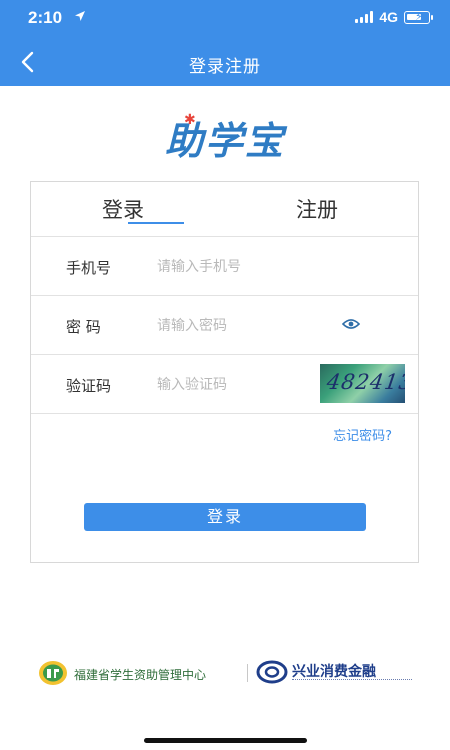 This screenshot has height=750, width=450. What do you see at coordinates (83, 327) in the screenshot?
I see `password-label: 密 码` at bounding box center [83, 327].